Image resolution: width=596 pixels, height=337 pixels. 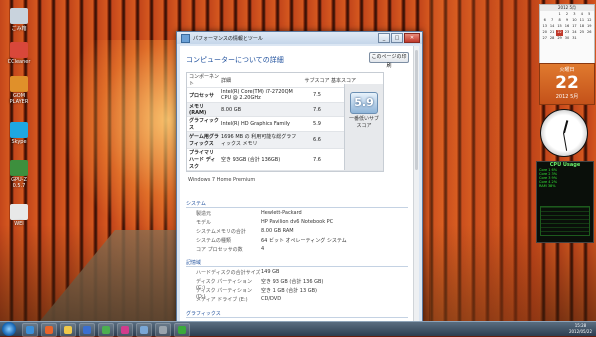 I want to click on info-key: システムメモリの合計, so click(x=221, y=232).